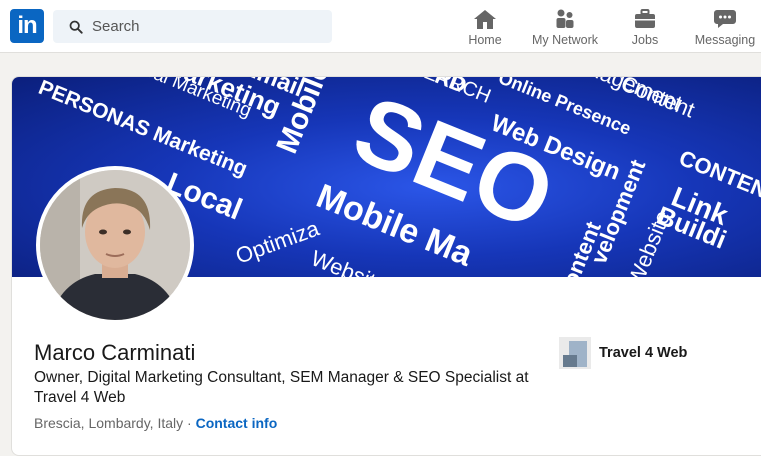  What do you see at coordinates (645, 18) in the screenshot?
I see `briefcase-icon` at bounding box center [645, 18].